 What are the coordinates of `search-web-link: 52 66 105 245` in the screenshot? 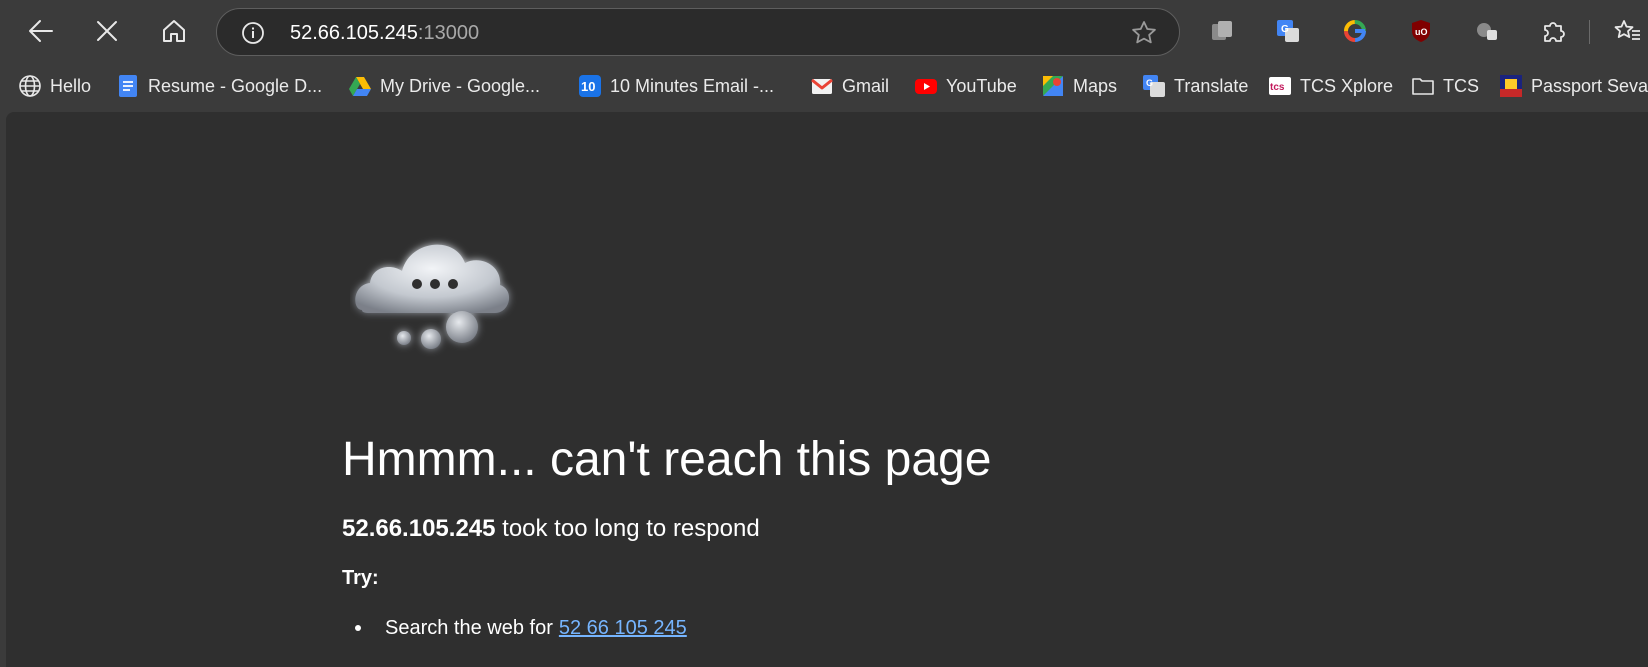 It's located at (623, 628).